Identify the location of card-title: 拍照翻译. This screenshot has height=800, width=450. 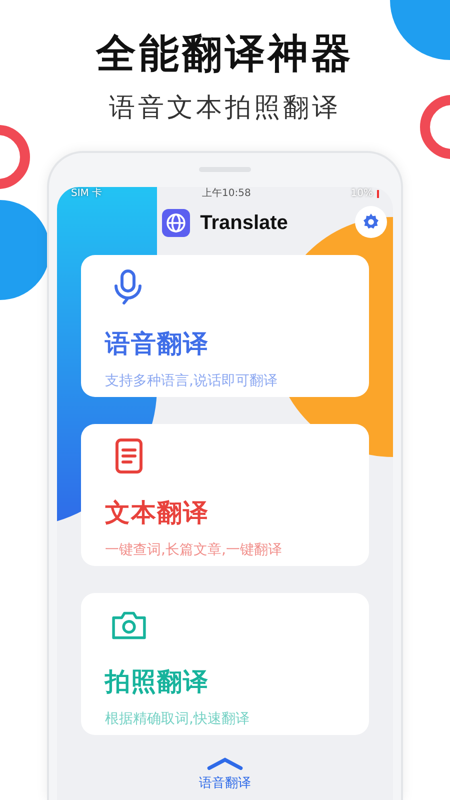
(157, 682).